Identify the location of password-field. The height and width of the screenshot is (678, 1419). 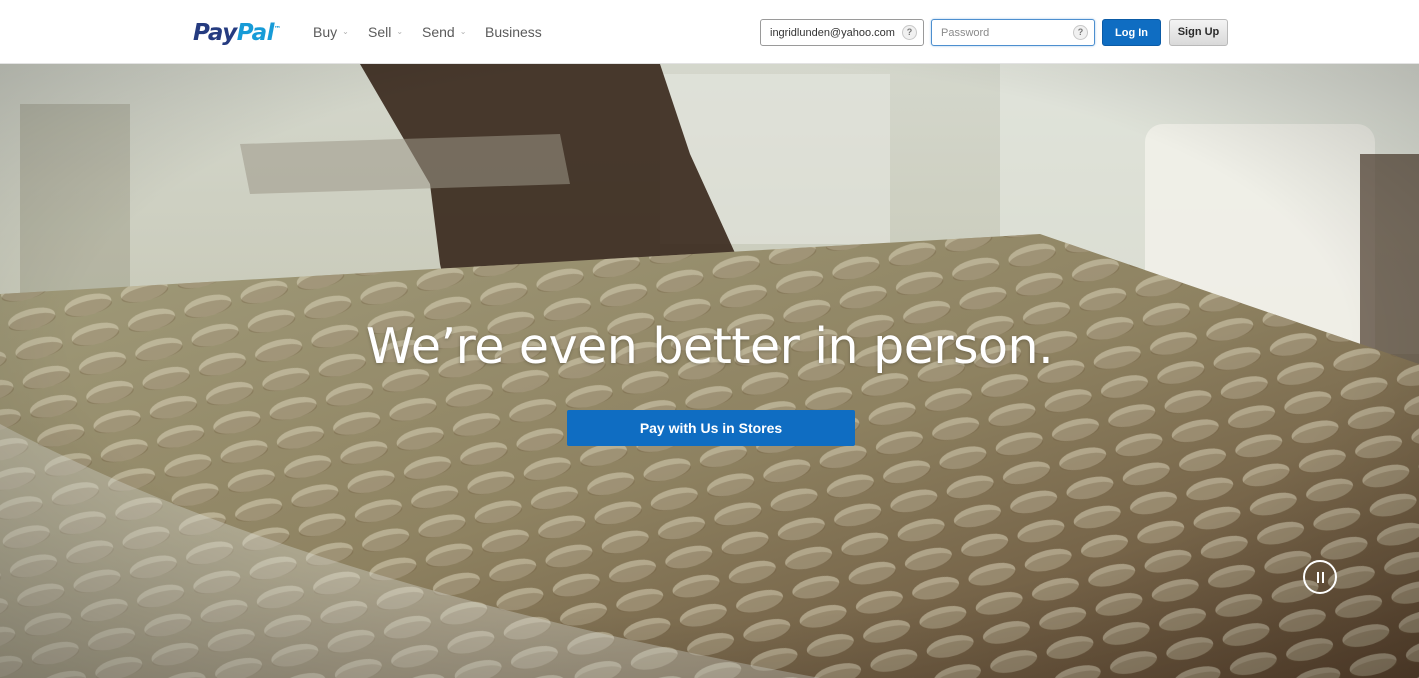
(1013, 32).